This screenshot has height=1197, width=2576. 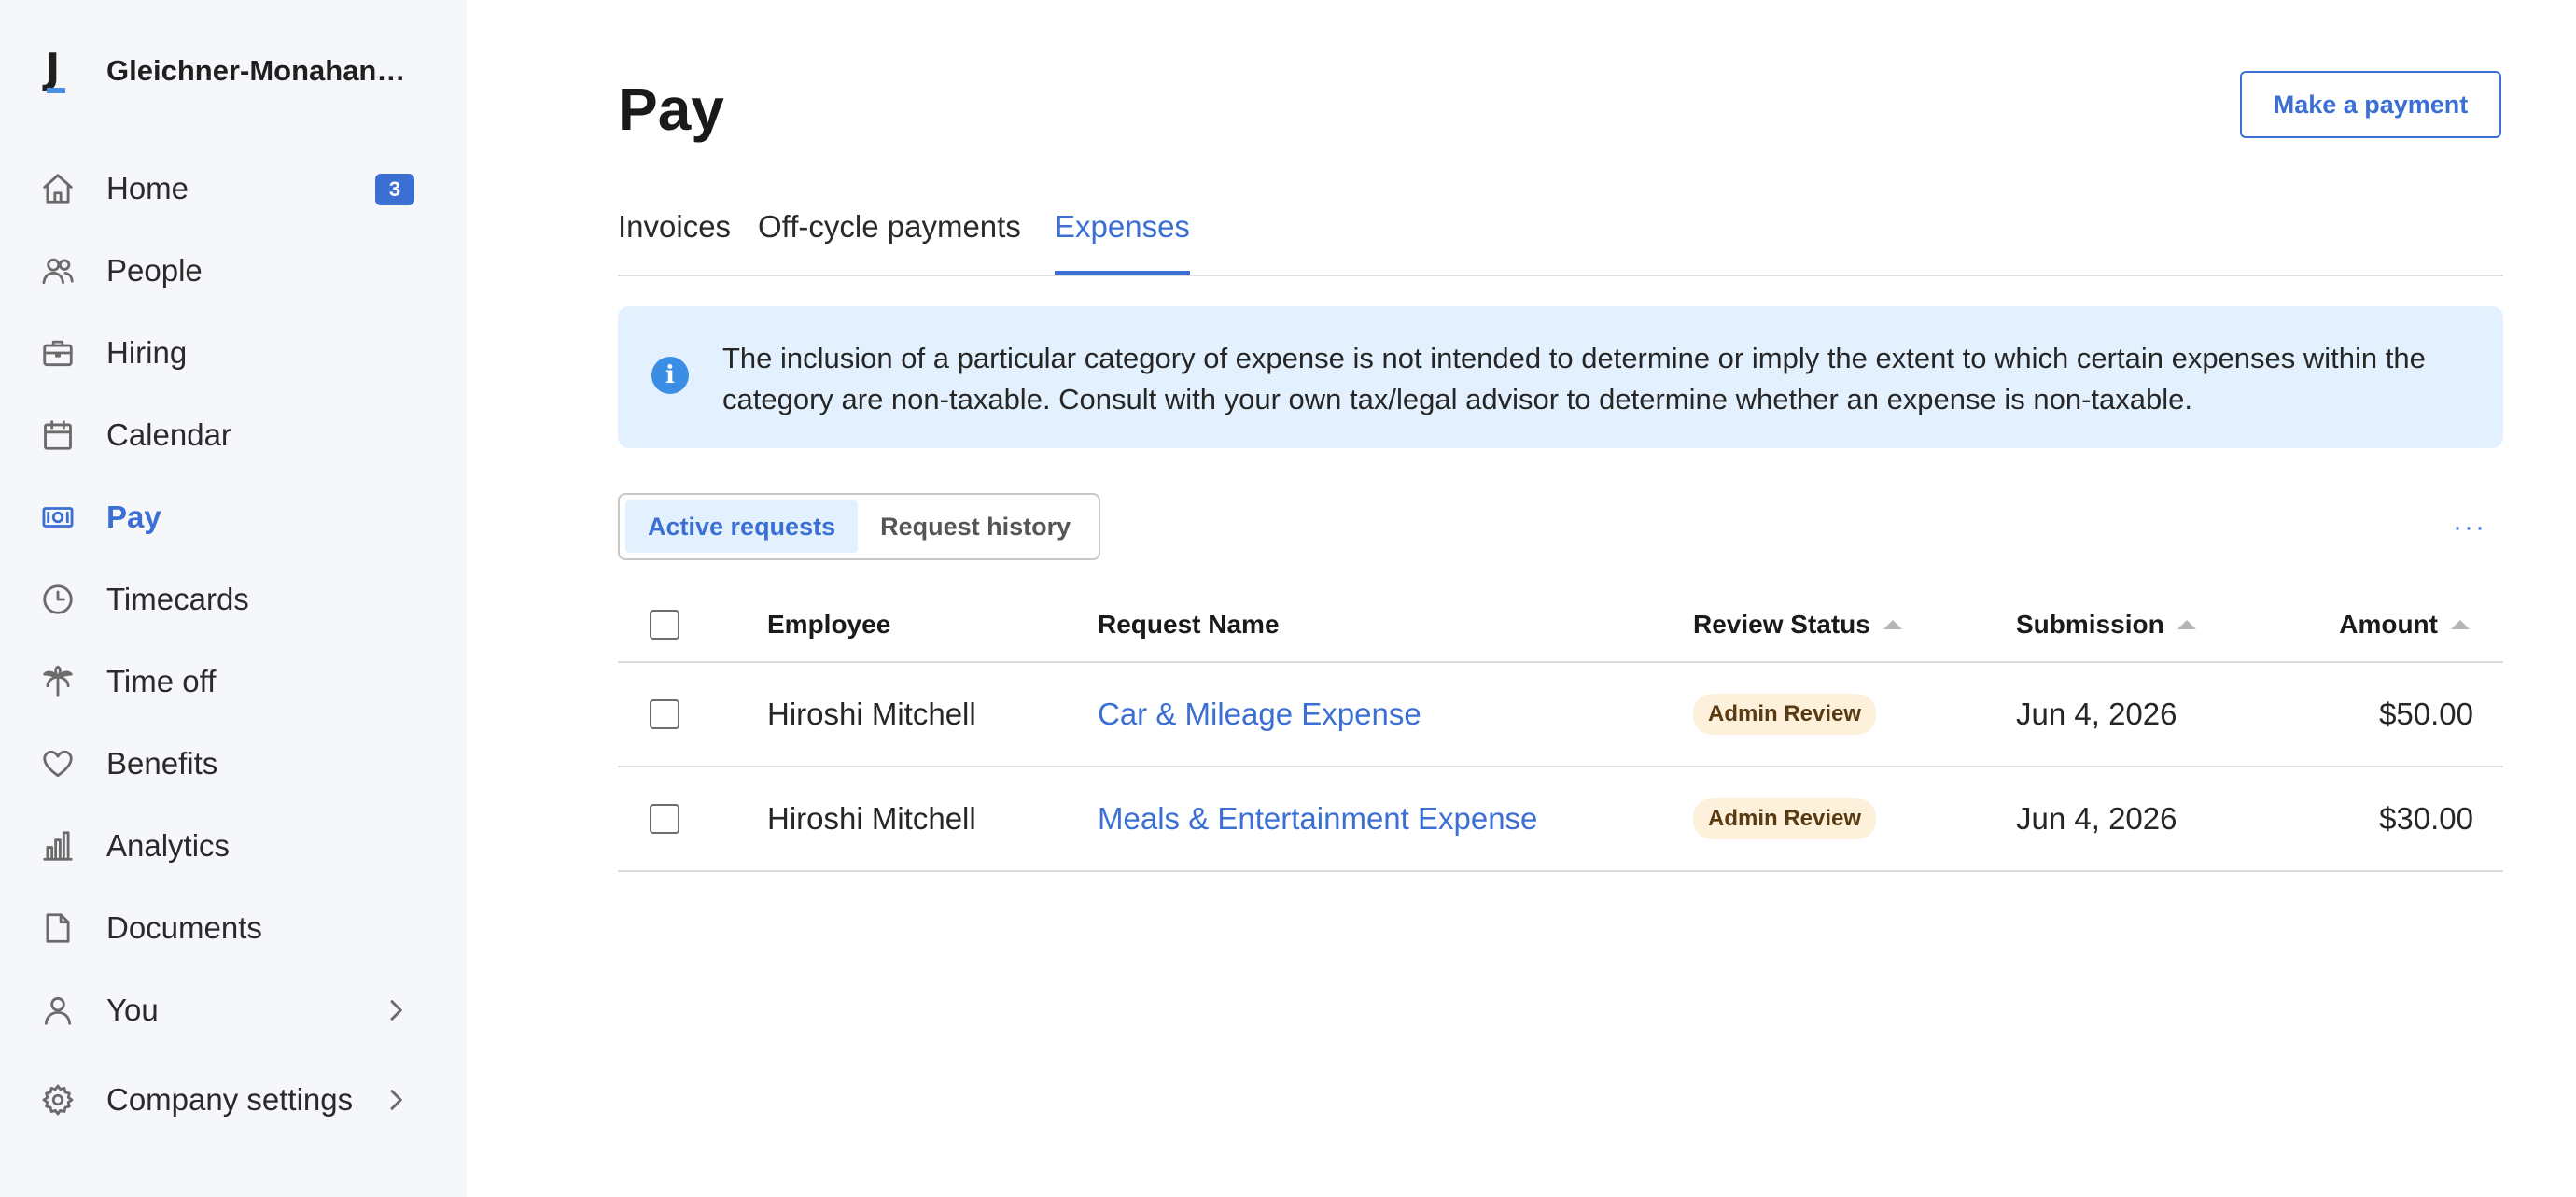 I want to click on bar-chart-icon, so click(x=57, y=845).